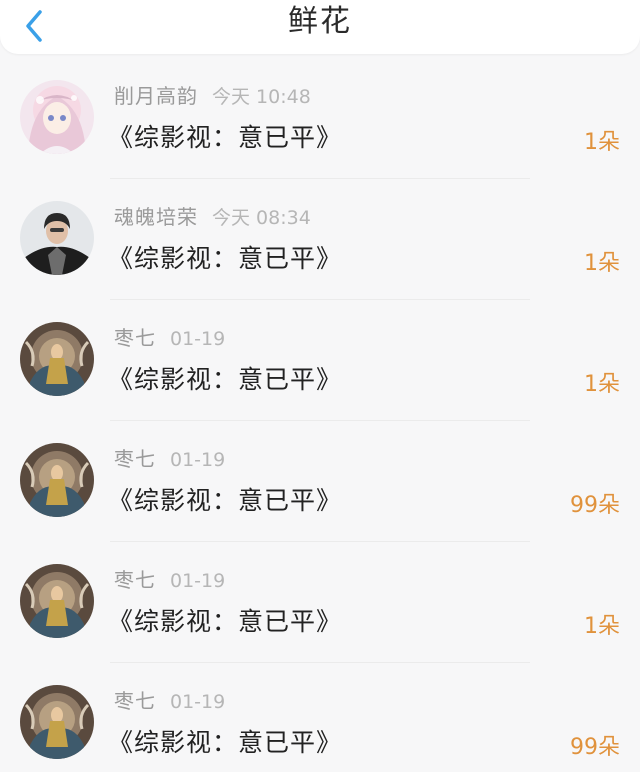 Image resolution: width=640 pixels, height=772 pixels. Describe the element at coordinates (156, 96) in the screenshot. I see `user-name: 削月高韵` at that location.